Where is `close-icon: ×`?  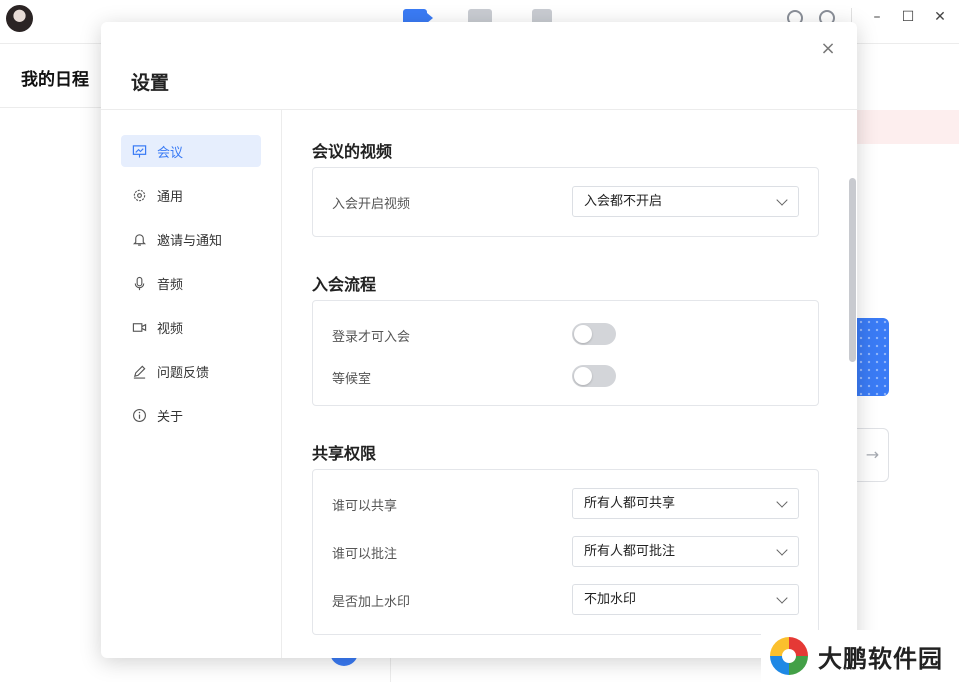
close-icon: × is located at coordinates (828, 49).